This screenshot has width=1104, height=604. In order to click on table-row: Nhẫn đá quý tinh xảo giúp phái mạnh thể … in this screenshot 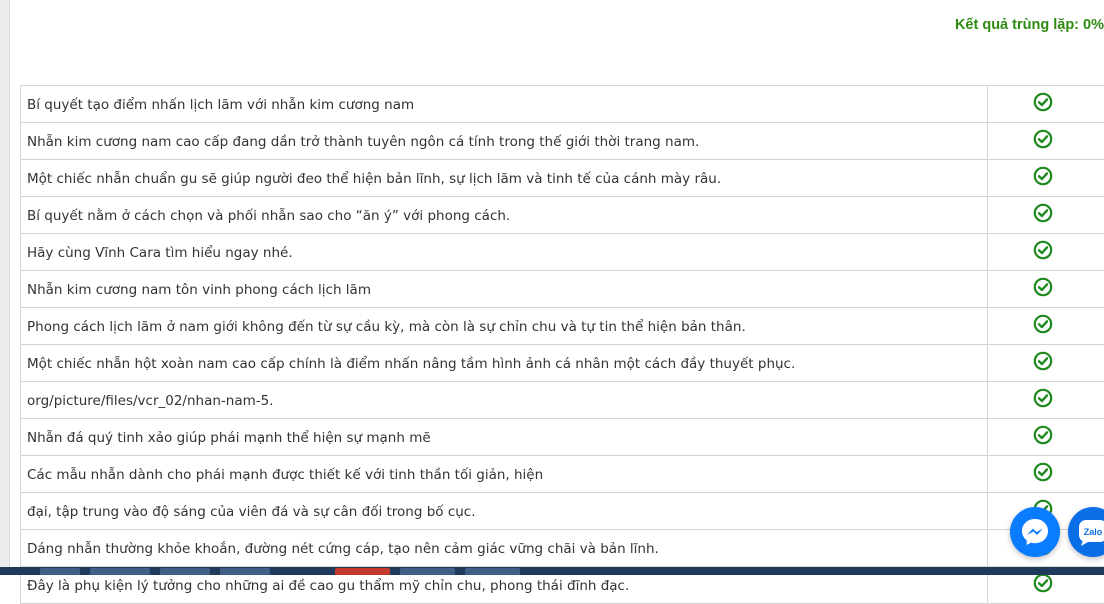, I will do `click(562, 437)`.